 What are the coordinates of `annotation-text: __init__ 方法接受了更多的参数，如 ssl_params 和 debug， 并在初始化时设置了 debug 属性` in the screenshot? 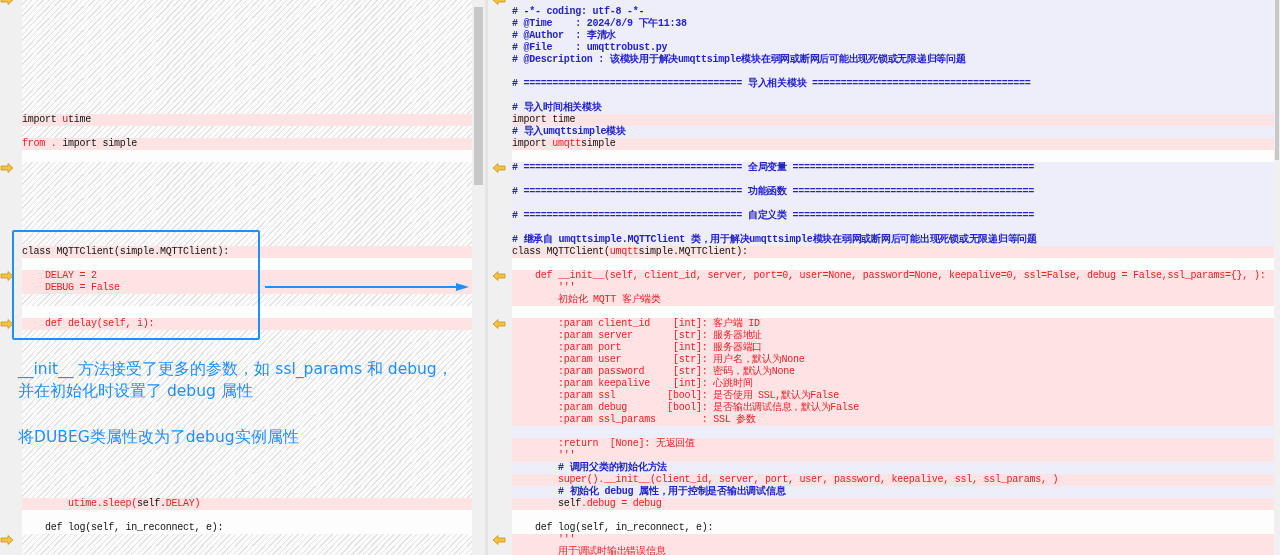 It's located at (235, 380).